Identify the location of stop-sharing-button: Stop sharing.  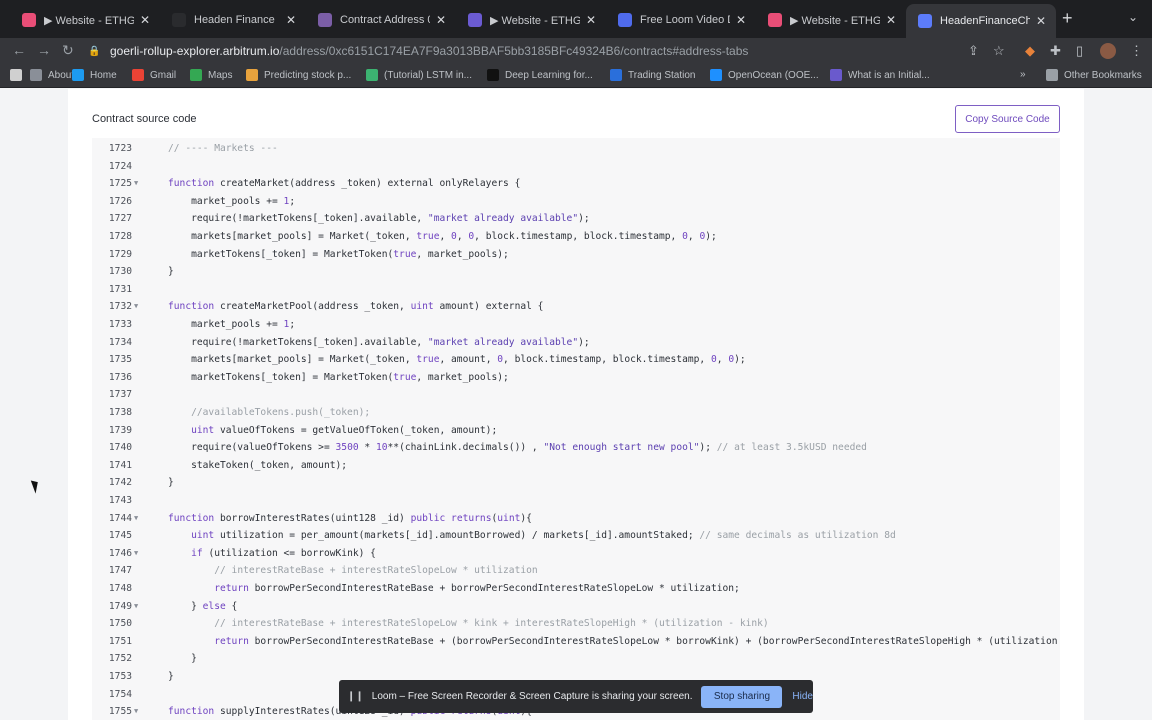
(742, 696).